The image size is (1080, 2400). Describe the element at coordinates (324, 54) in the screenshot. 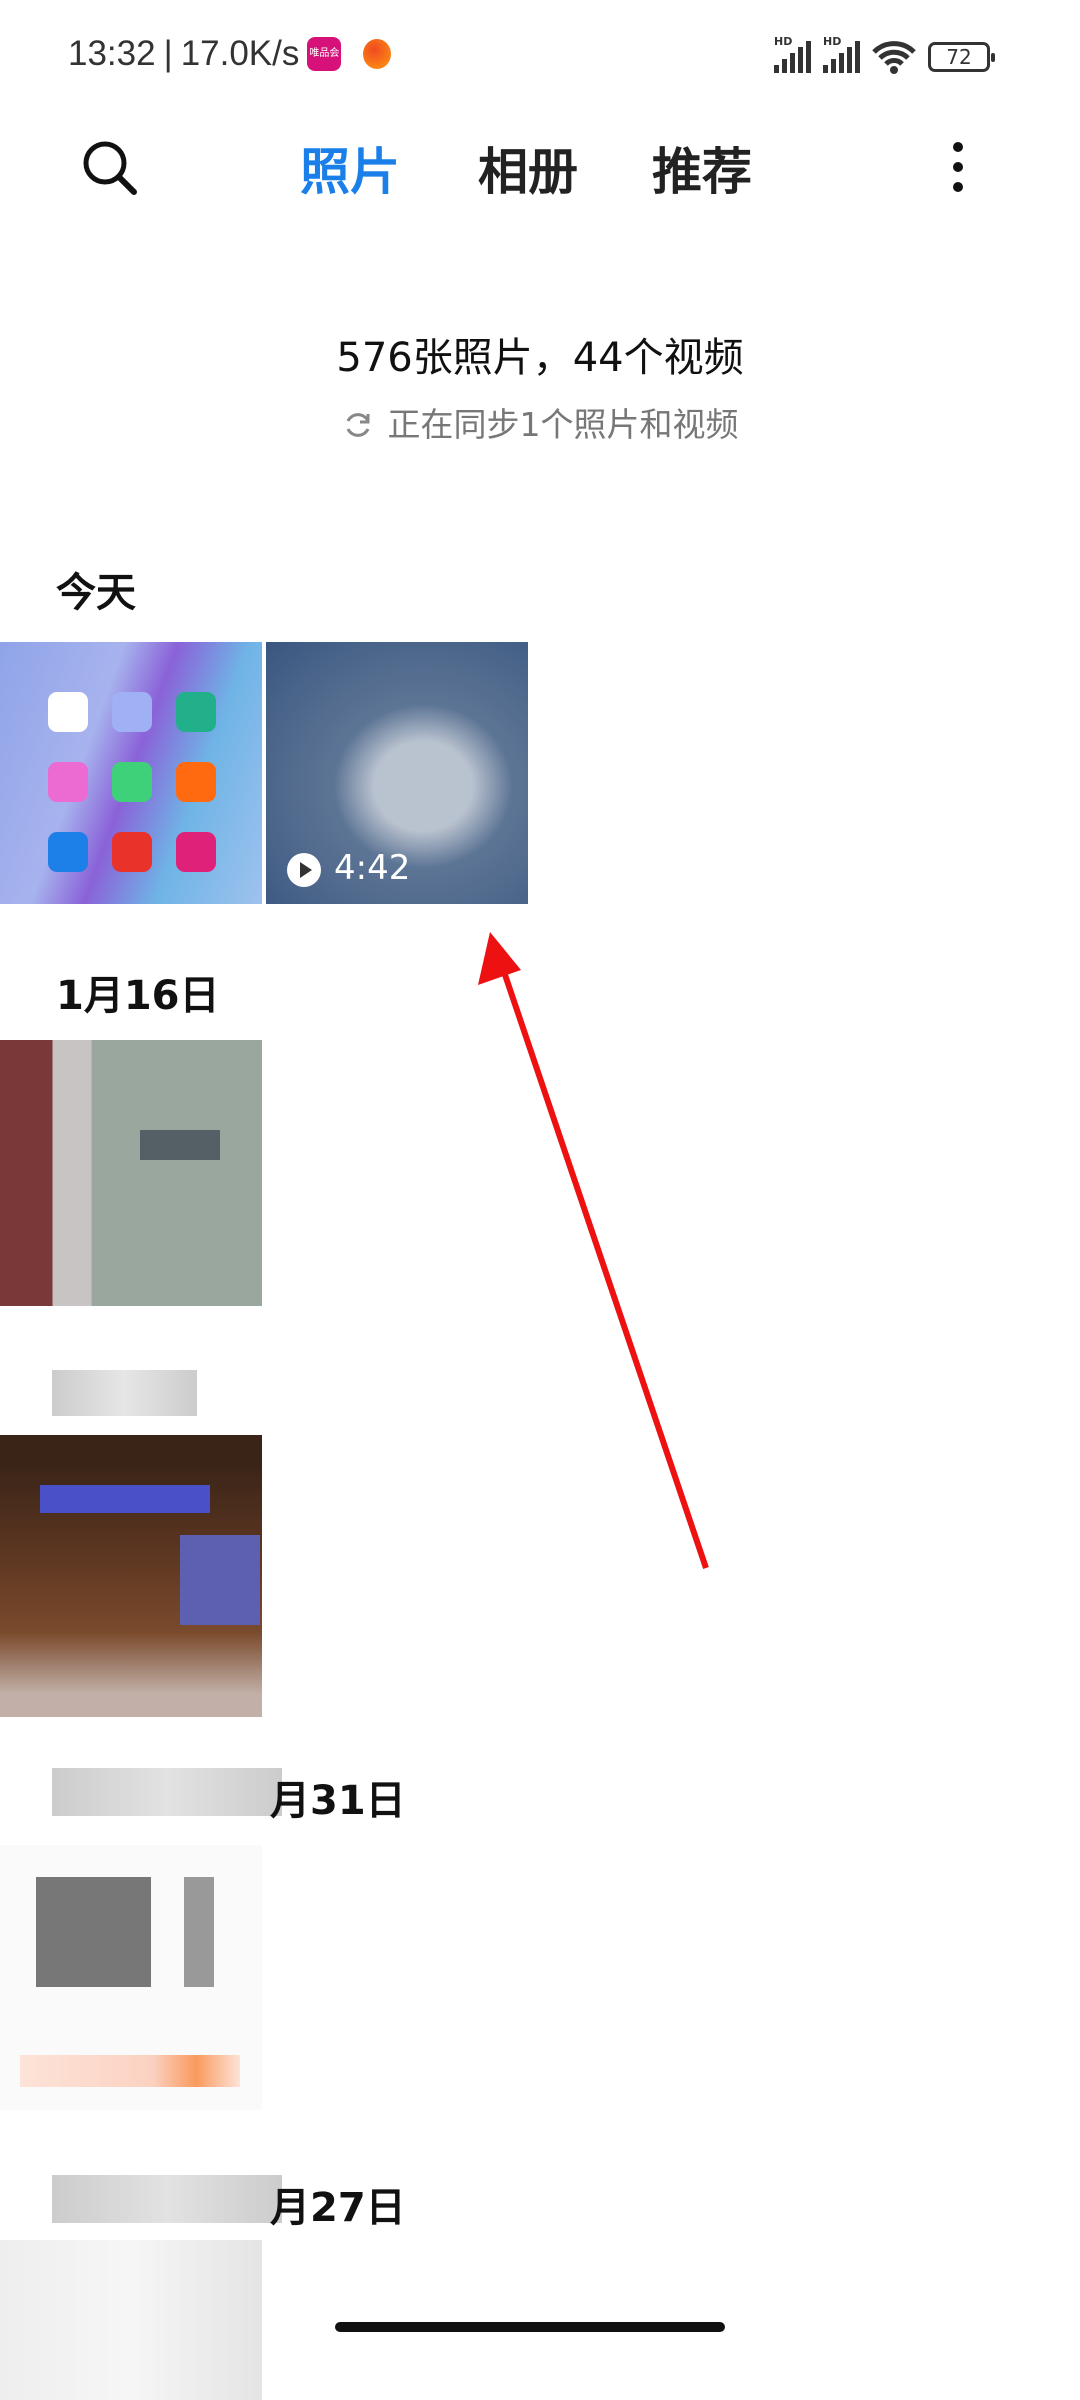

I see `vip-app-icon: 唯品会` at that location.